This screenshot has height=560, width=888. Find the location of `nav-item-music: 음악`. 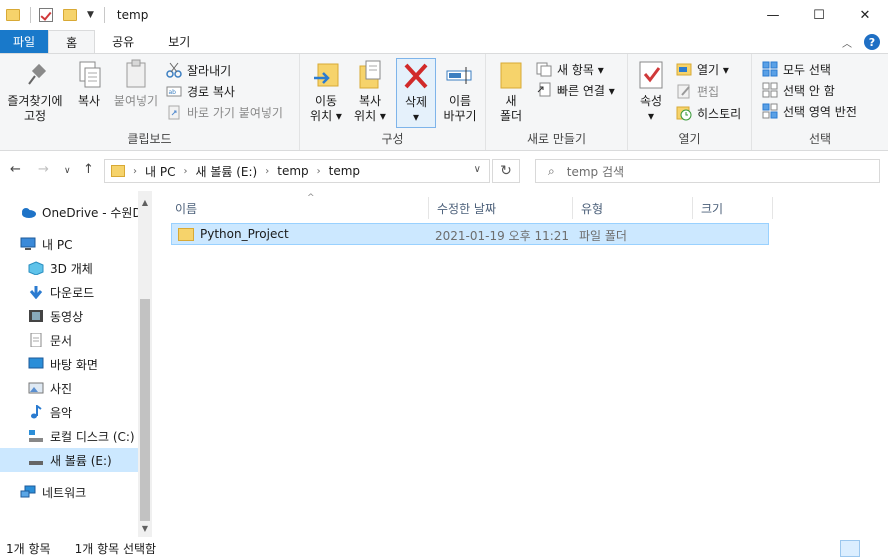

nav-item-music: 음악 is located at coordinates (69, 412).